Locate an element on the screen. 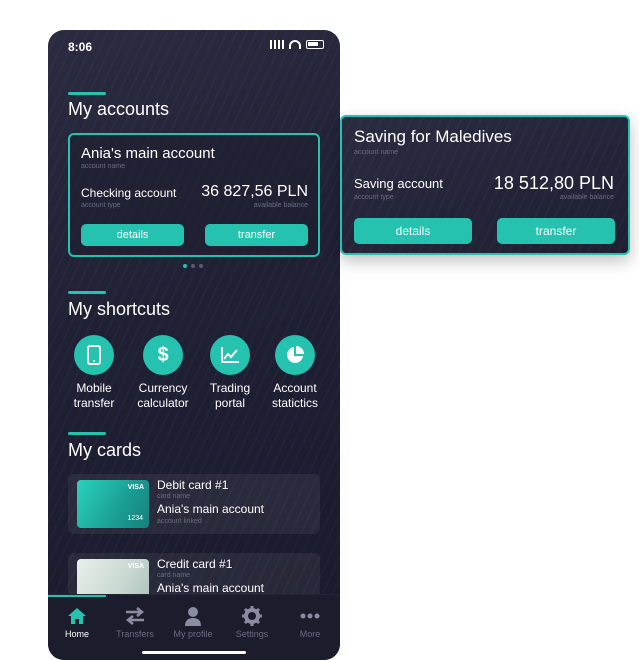 The height and width of the screenshot is (660, 639). shortcut-trading-portal: Trading portal is located at coordinates (230, 373).